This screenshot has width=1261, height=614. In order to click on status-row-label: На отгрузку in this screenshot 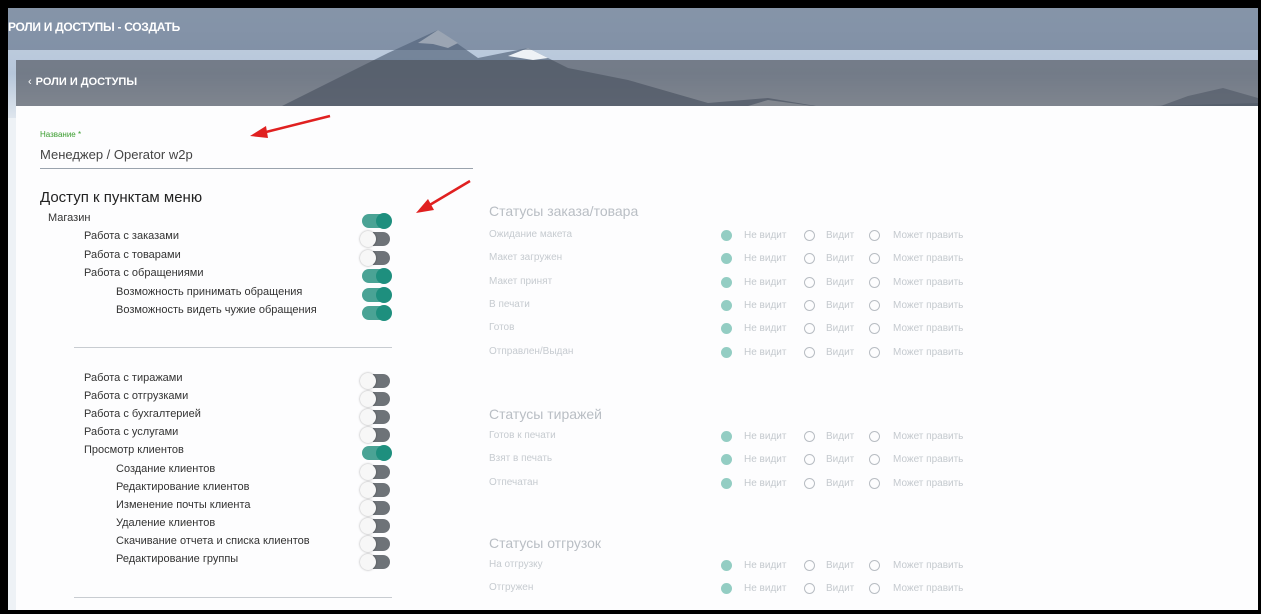, I will do `click(516, 564)`.